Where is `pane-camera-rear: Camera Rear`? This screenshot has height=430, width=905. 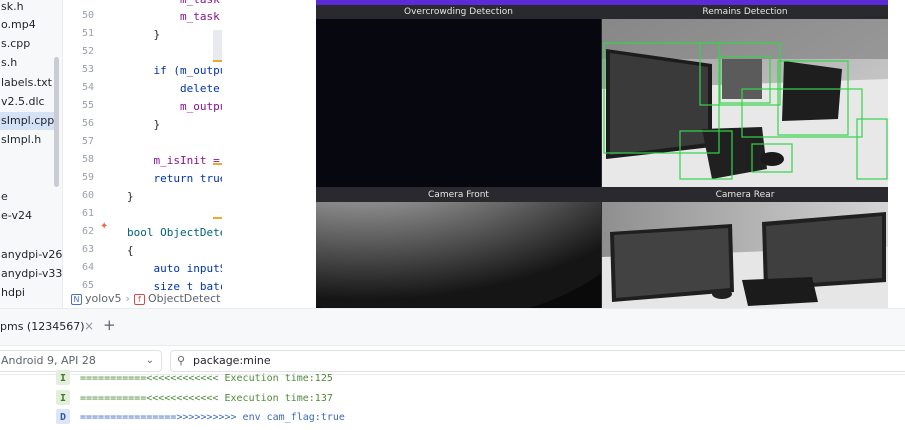
pane-camera-rear: Camera Rear is located at coordinates (745, 248).